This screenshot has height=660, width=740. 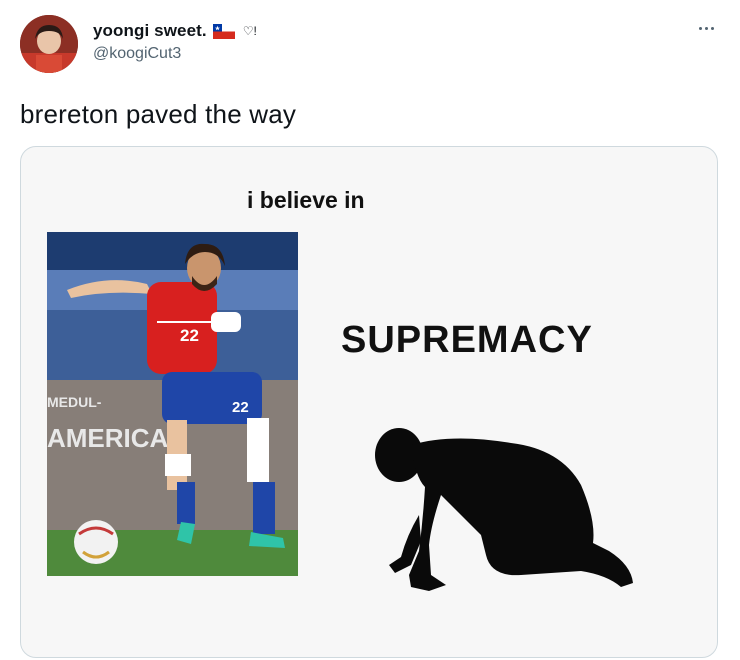 I want to click on heart-badge: ♡!, so click(x=249, y=31).